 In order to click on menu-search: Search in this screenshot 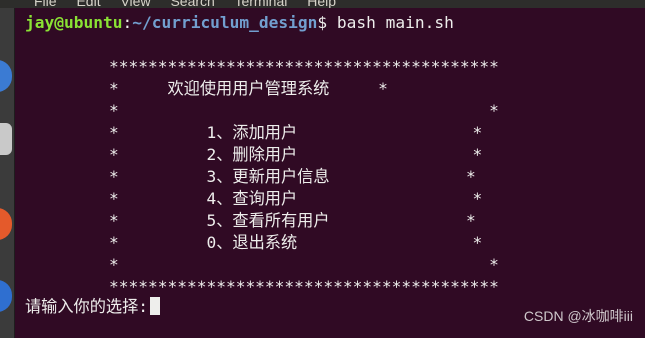, I will do `click(192, 4)`.